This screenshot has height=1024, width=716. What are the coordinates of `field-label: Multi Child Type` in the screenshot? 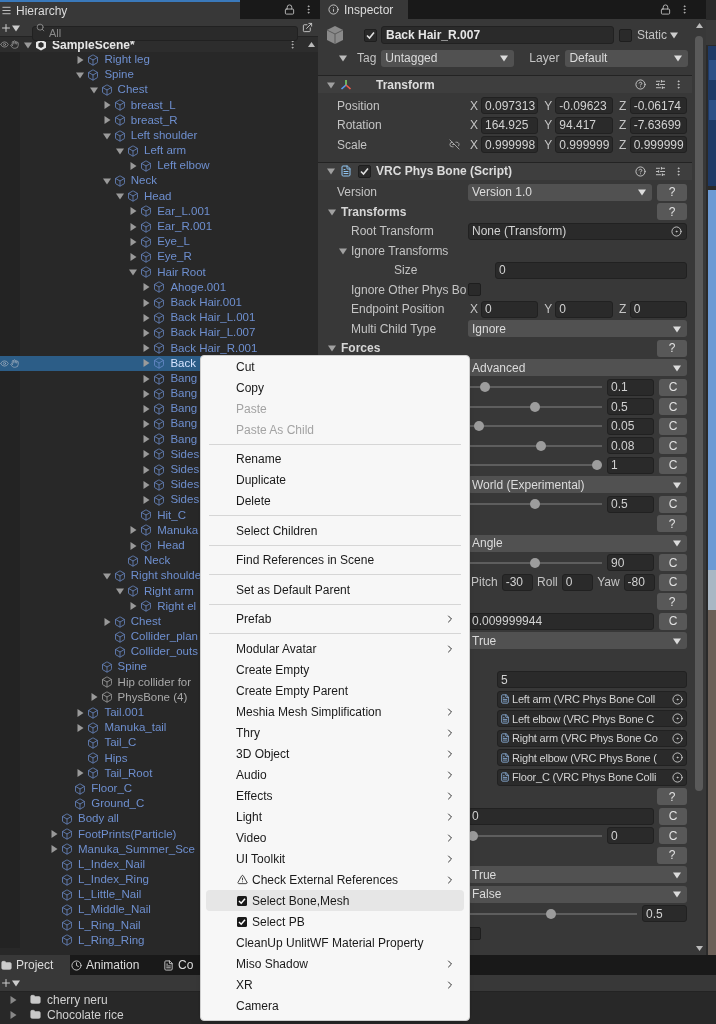 It's located at (394, 329).